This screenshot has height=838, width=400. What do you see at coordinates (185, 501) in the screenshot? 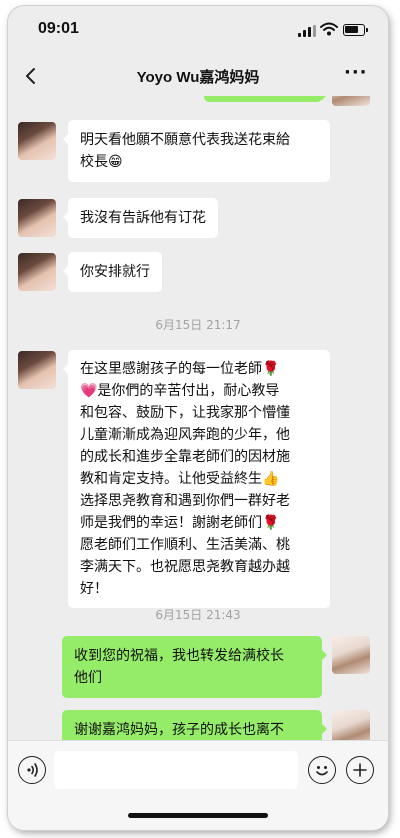
I see `message-line: 选择思尧教育和遇到你們一群好老` at bounding box center [185, 501].